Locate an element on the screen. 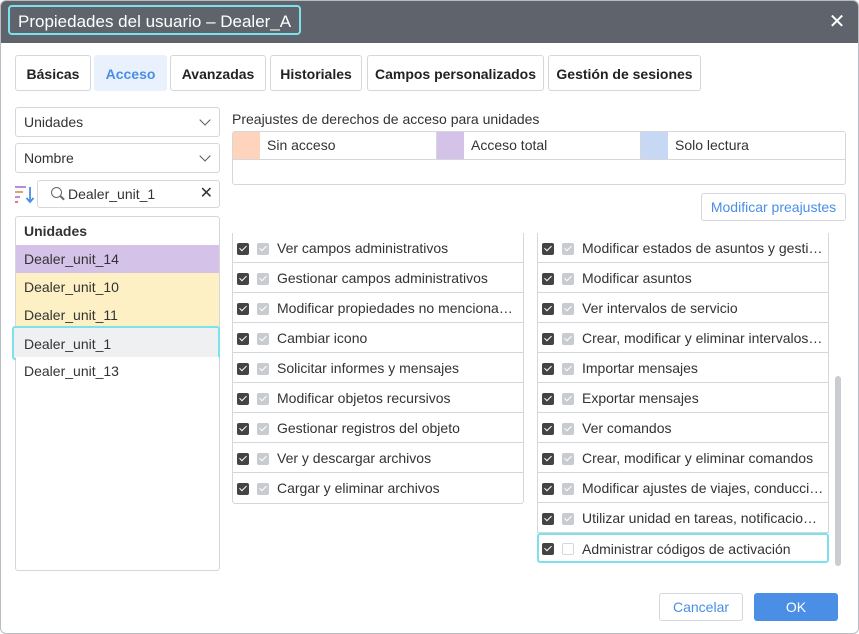 This screenshot has height=634, width=859. close-icon: ✕ is located at coordinates (837, 22).